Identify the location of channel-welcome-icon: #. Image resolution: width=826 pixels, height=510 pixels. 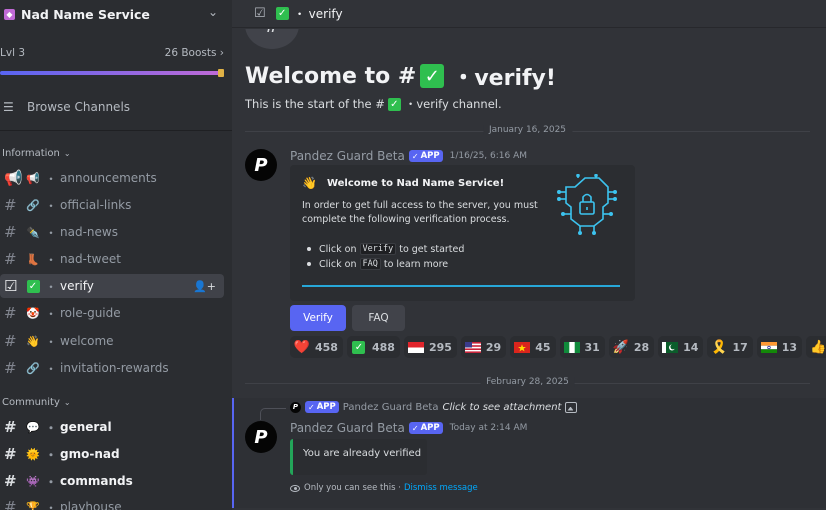
(272, 39).